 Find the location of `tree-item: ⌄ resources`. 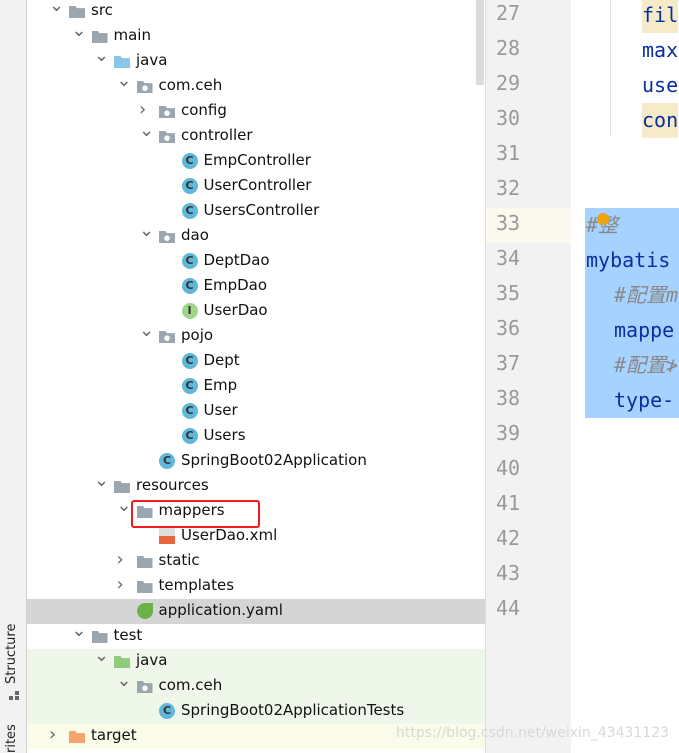

tree-item: ⌄ resources is located at coordinates (256, 484).